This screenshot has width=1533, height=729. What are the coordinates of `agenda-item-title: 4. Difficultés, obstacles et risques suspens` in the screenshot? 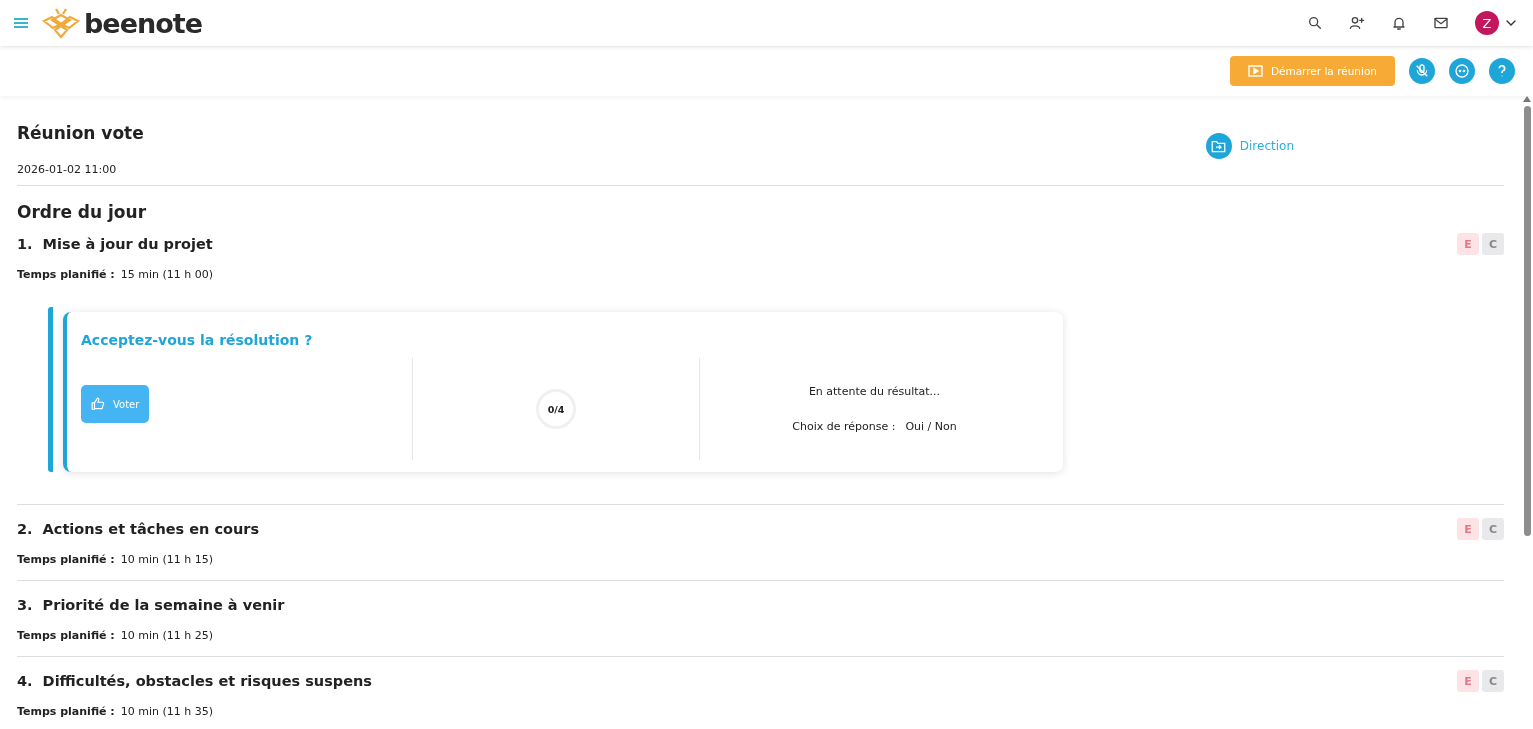 It's located at (194, 681).